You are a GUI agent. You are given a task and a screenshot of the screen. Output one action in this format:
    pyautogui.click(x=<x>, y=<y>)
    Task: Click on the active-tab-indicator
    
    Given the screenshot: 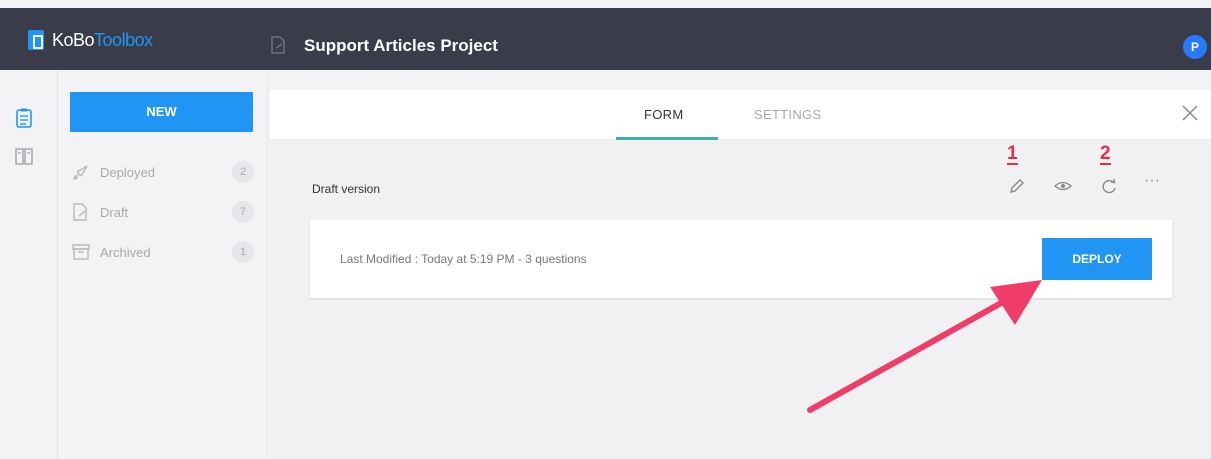 What is the action you would take?
    pyautogui.click(x=667, y=138)
    